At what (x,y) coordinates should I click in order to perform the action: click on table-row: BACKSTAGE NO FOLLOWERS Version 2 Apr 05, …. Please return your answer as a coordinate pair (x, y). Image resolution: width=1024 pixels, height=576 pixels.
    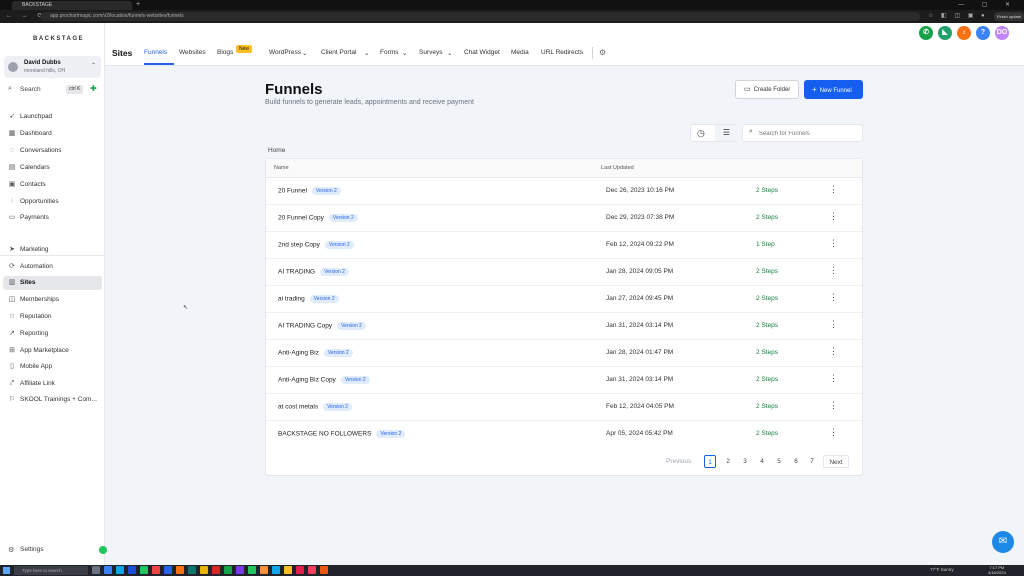
    Looking at the image, I should click on (564, 434).